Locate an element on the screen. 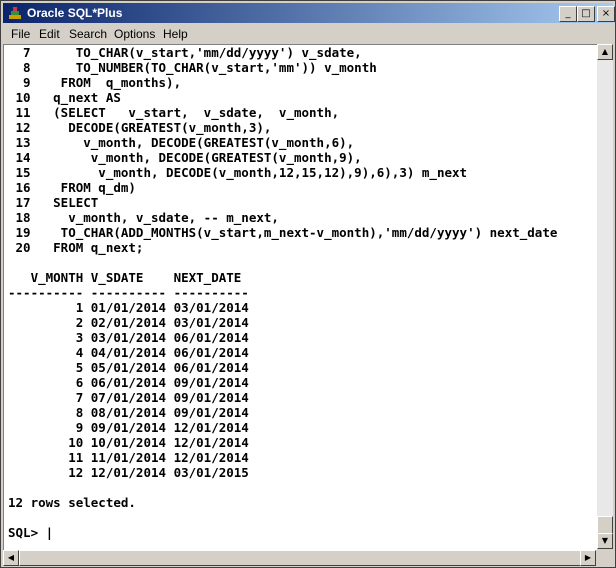  console-line: 17 SELECT is located at coordinates (53, 202).